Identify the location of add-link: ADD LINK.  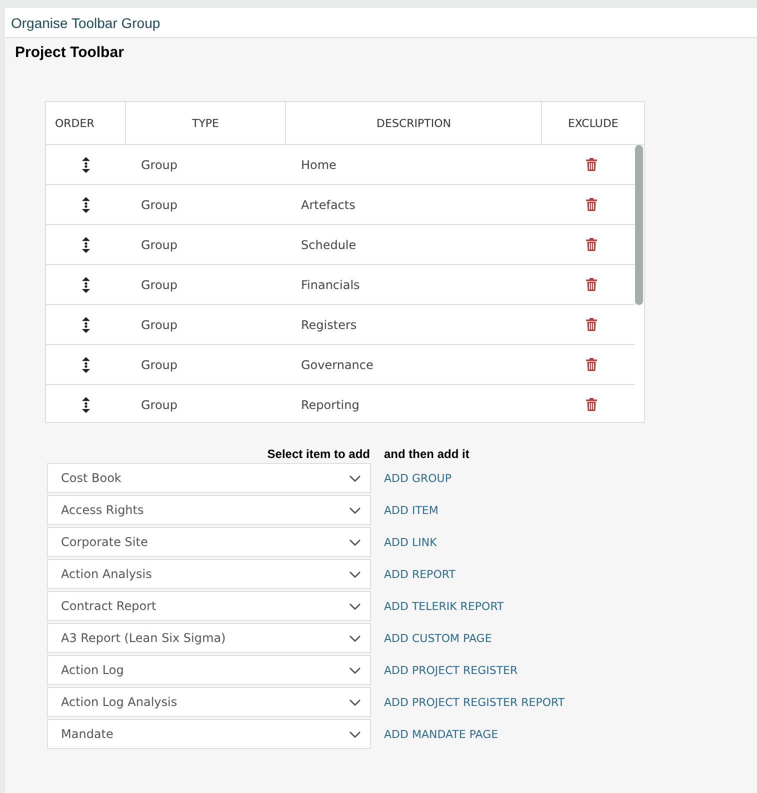
(410, 542).